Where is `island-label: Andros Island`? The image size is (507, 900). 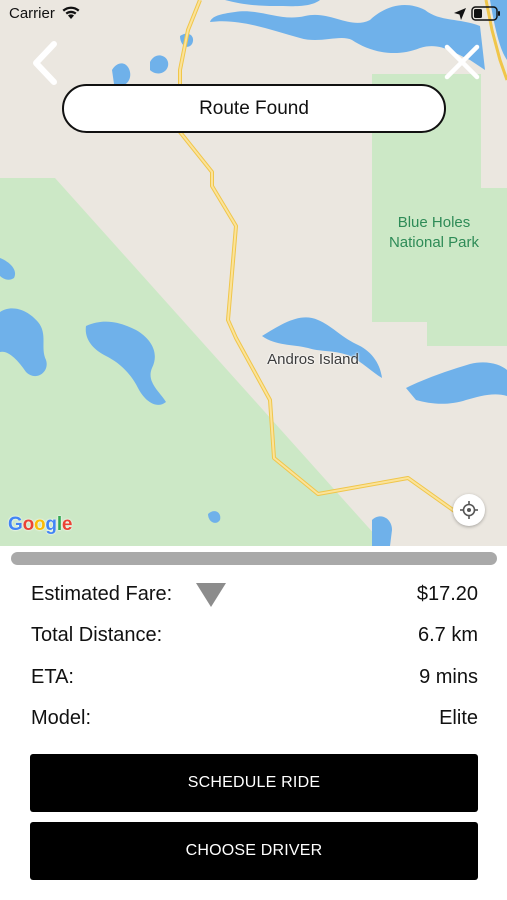
island-label: Andros Island is located at coordinates (313, 359).